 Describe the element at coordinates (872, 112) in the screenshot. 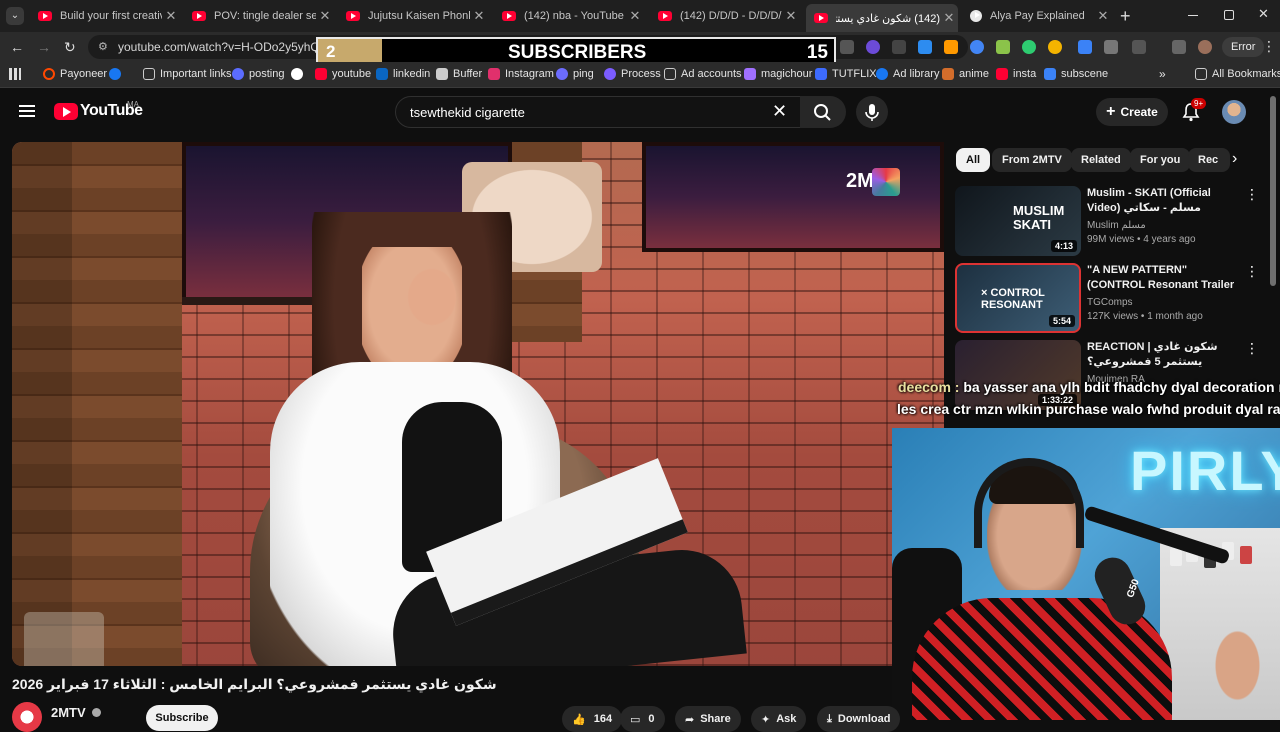

I see `voice-search-button` at that location.